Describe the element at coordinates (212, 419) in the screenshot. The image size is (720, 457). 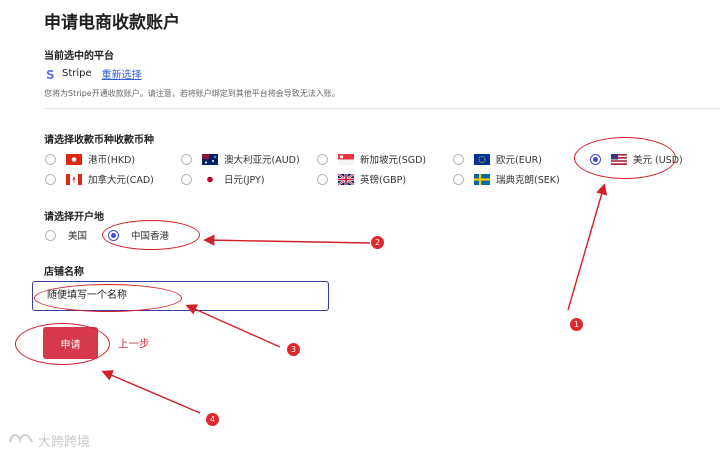
I see `annotation-badge-4: 4` at that location.